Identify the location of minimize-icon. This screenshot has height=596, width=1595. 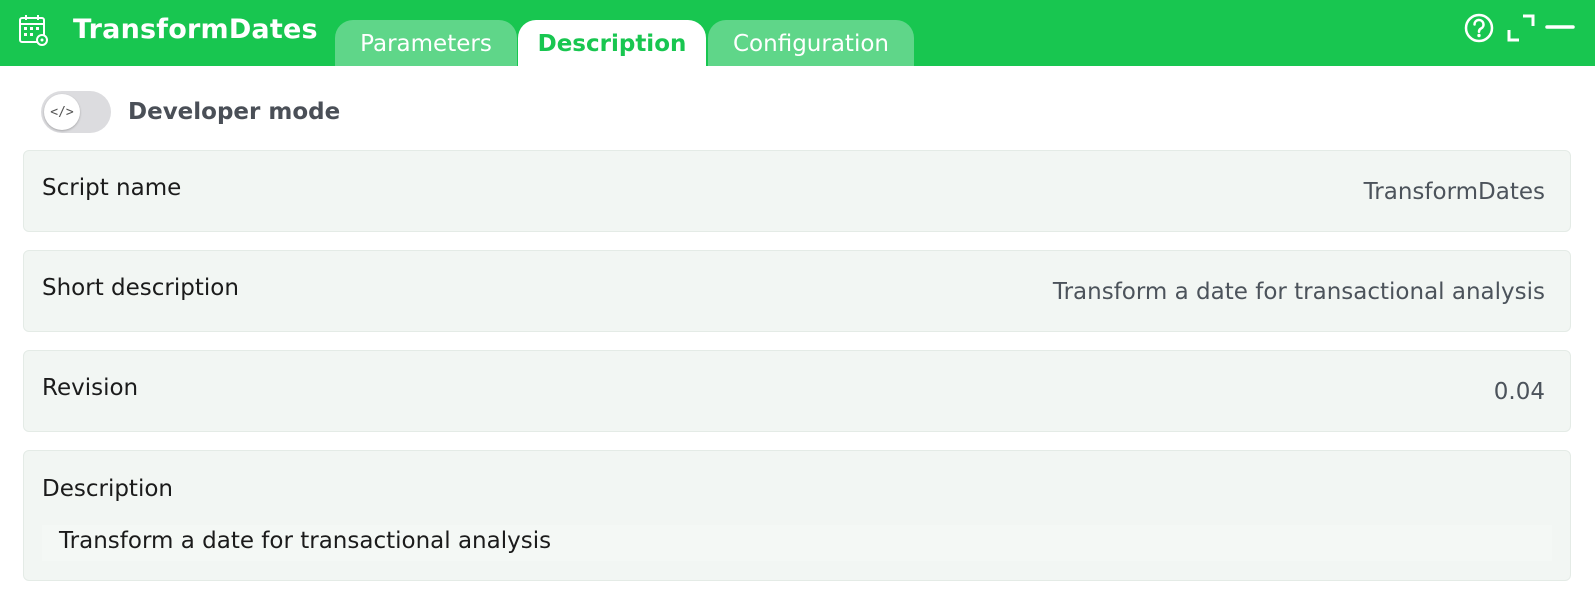
(1561, 28).